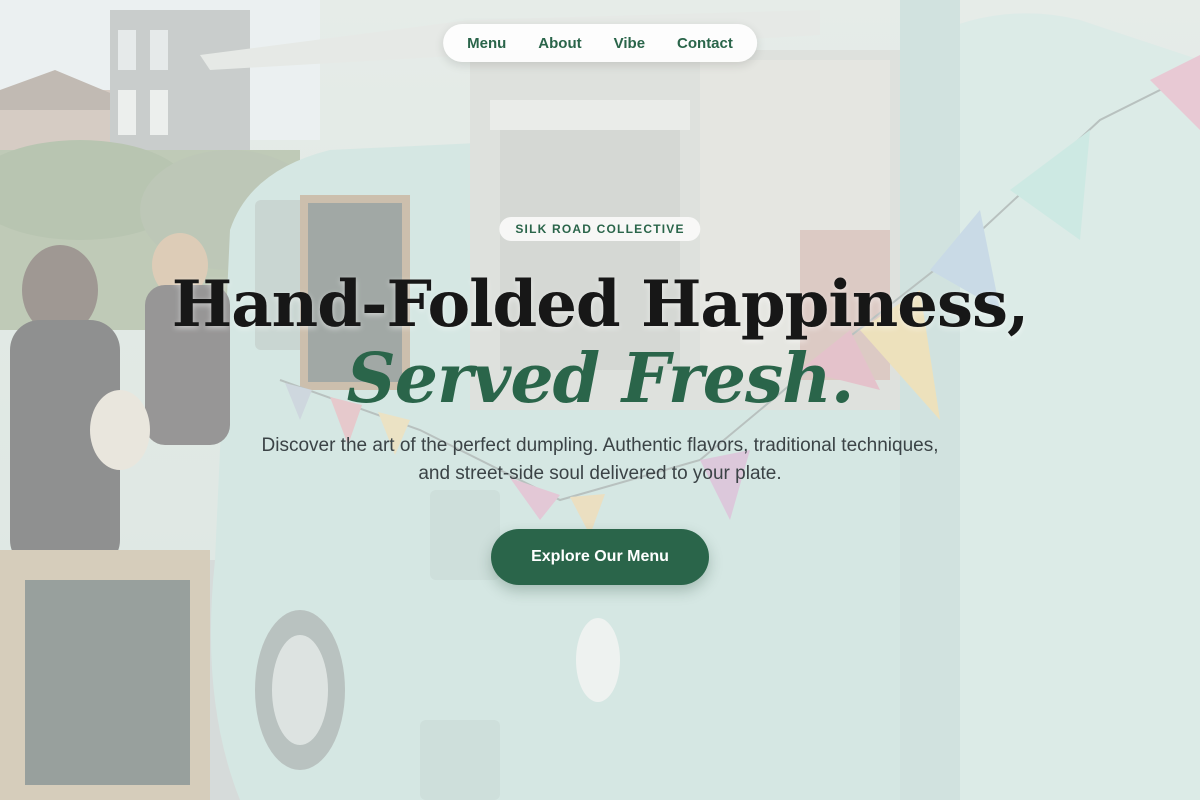 This screenshot has height=800, width=1200. Describe the element at coordinates (486, 43) in the screenshot. I see `nav-link-menu: Menu` at that location.